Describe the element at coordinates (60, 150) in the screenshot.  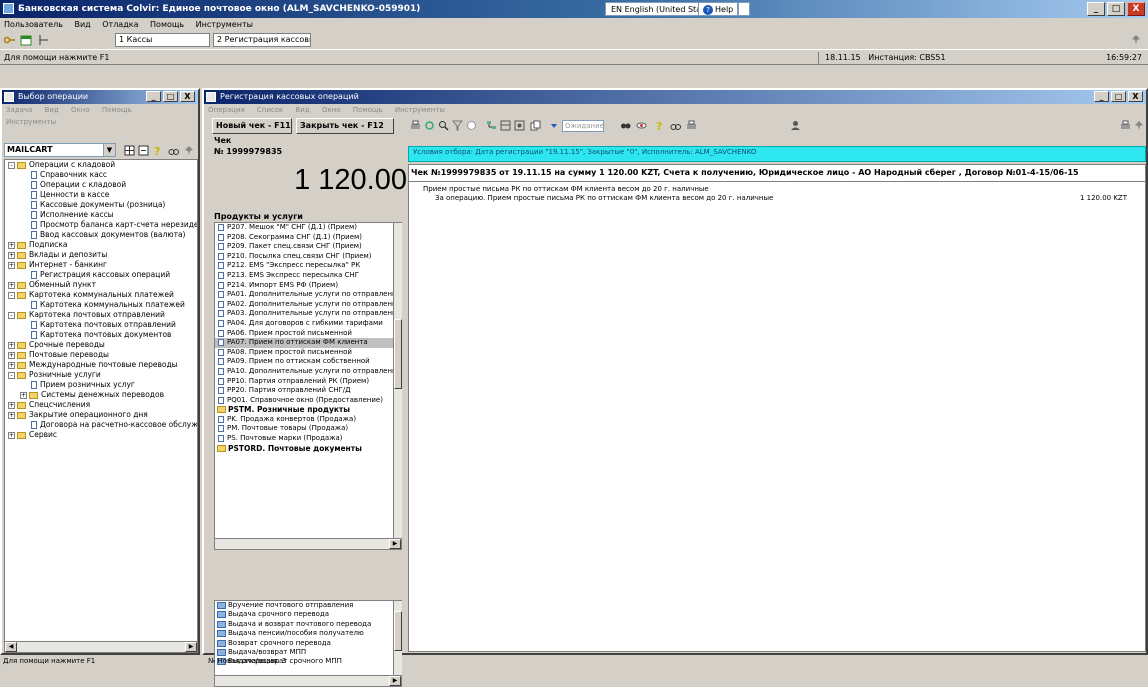
I see `cart-combo: MAILCART ▼` at that location.